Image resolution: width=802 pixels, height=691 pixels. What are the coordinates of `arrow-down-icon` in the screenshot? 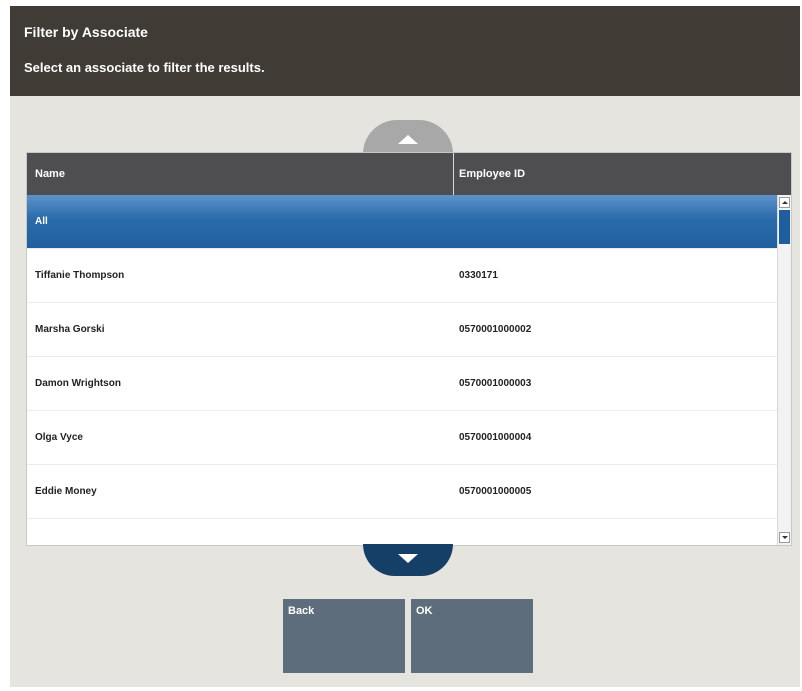 It's located at (785, 537).